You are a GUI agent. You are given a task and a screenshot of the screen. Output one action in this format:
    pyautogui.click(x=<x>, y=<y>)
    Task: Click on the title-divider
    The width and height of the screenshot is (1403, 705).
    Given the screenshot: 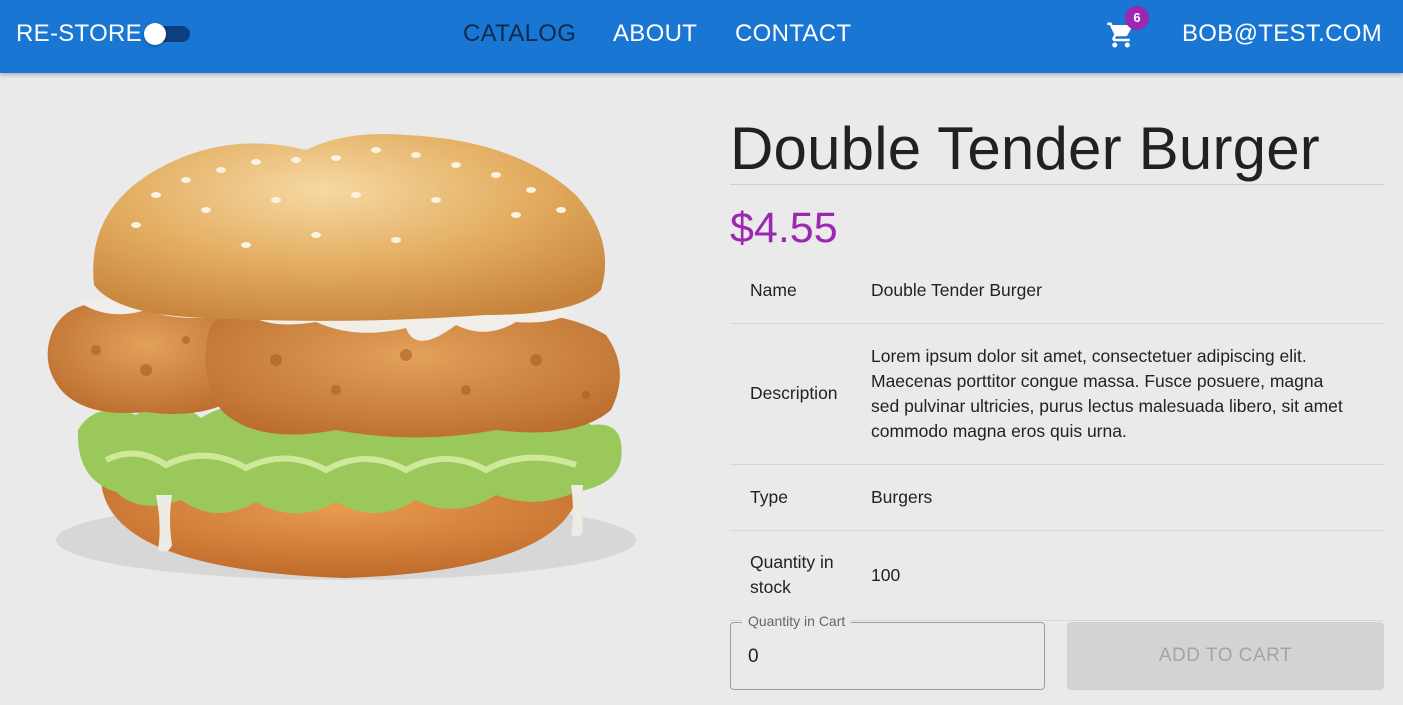 What is the action you would take?
    pyautogui.click(x=1057, y=184)
    